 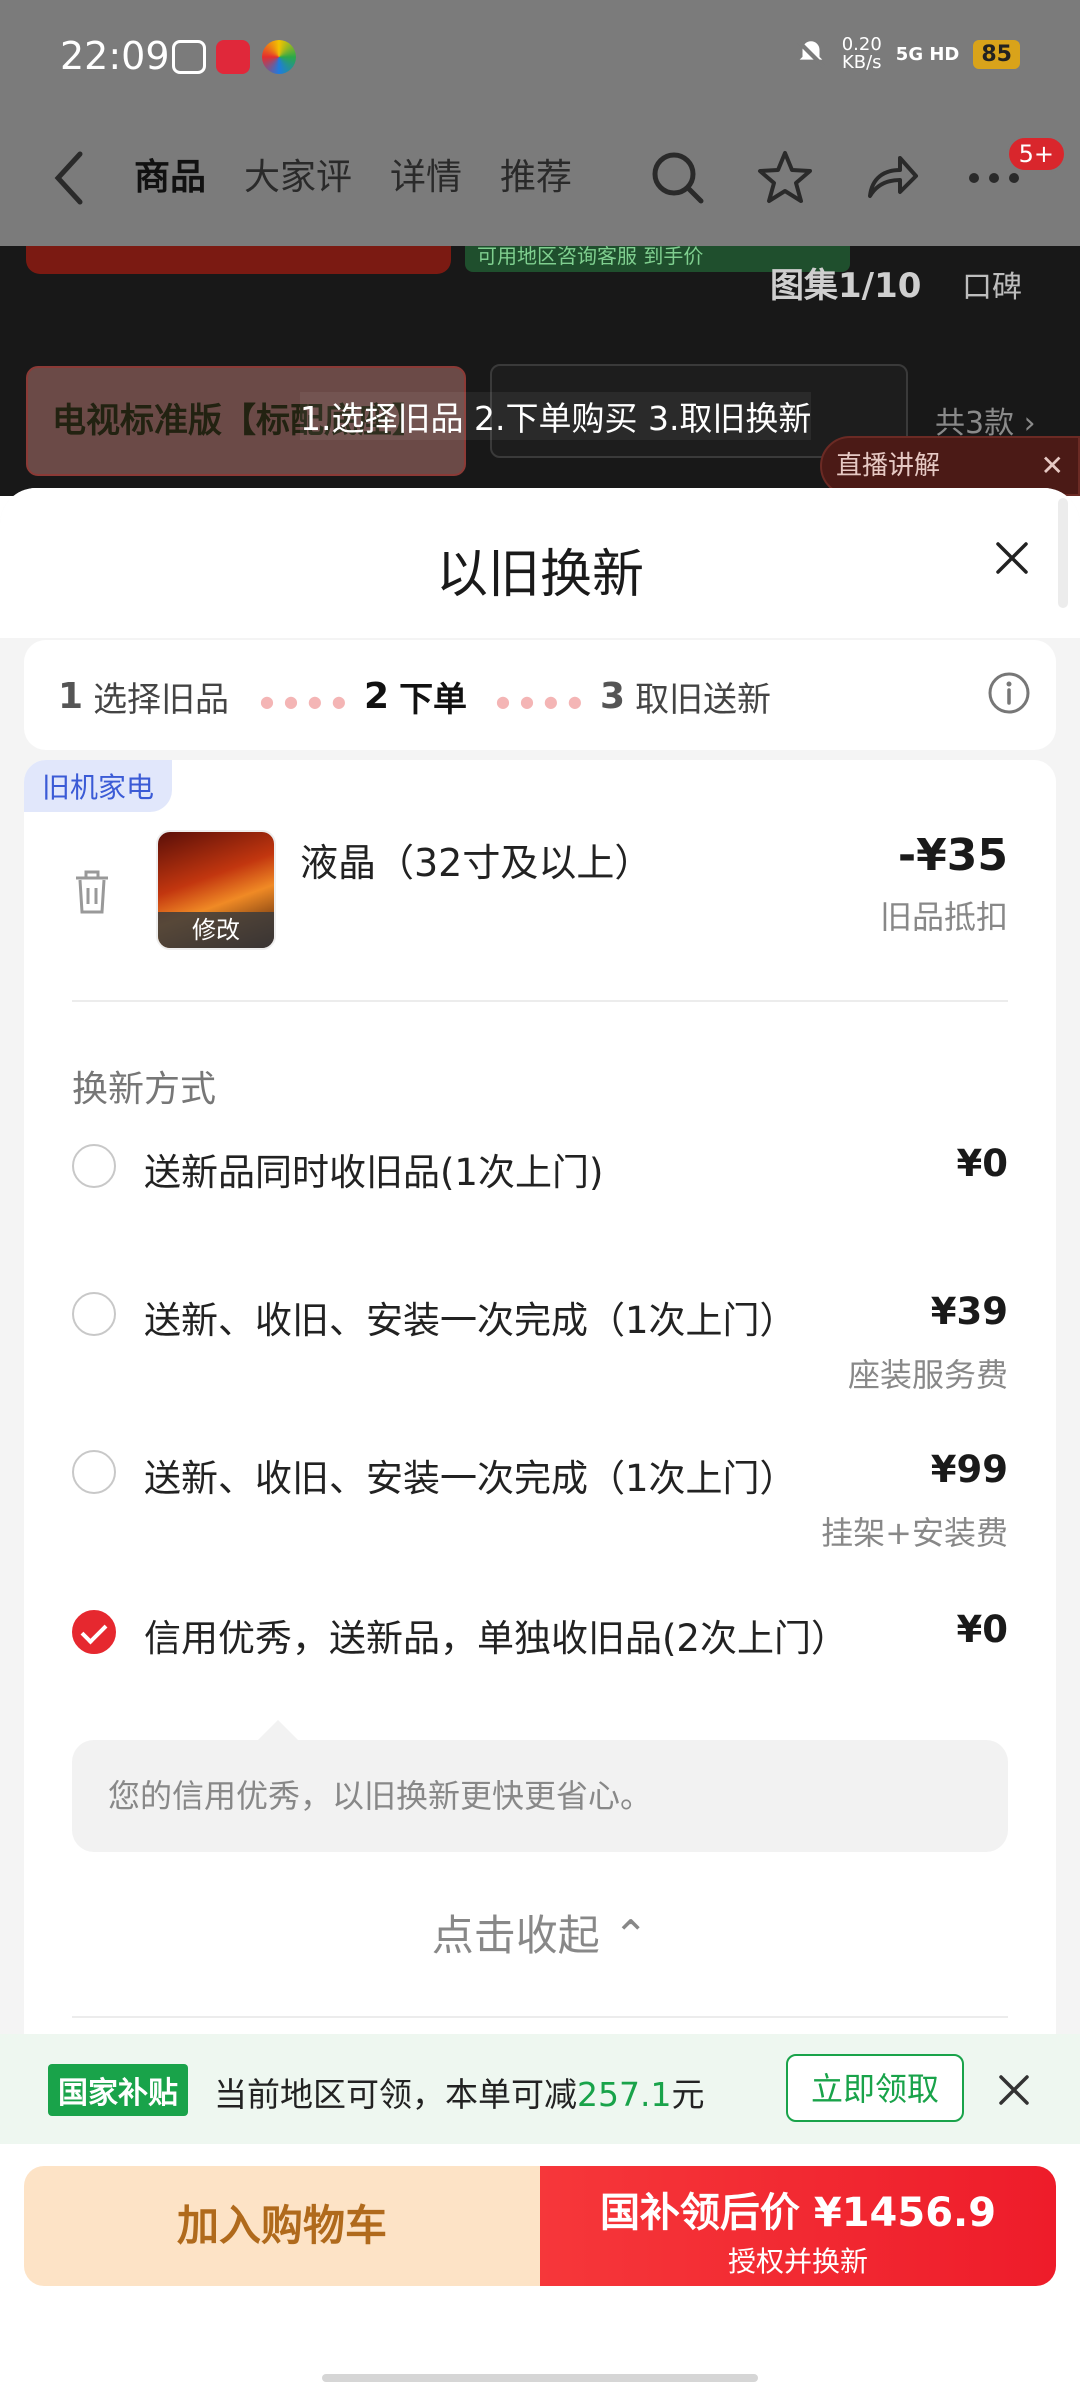 I want to click on buy-price-label: 国补领后价 ¥1456.9, so click(x=798, y=2213).